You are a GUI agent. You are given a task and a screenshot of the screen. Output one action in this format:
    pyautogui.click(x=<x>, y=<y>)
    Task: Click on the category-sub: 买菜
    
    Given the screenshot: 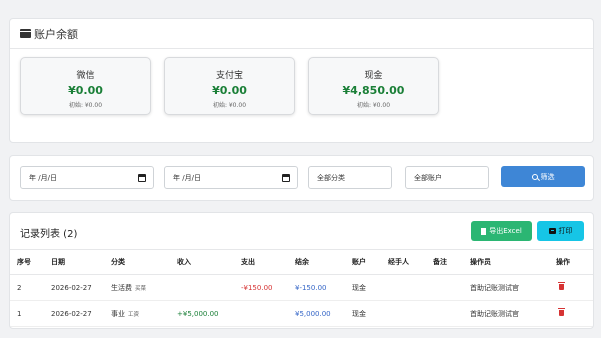 What is the action you would take?
    pyautogui.click(x=141, y=288)
    